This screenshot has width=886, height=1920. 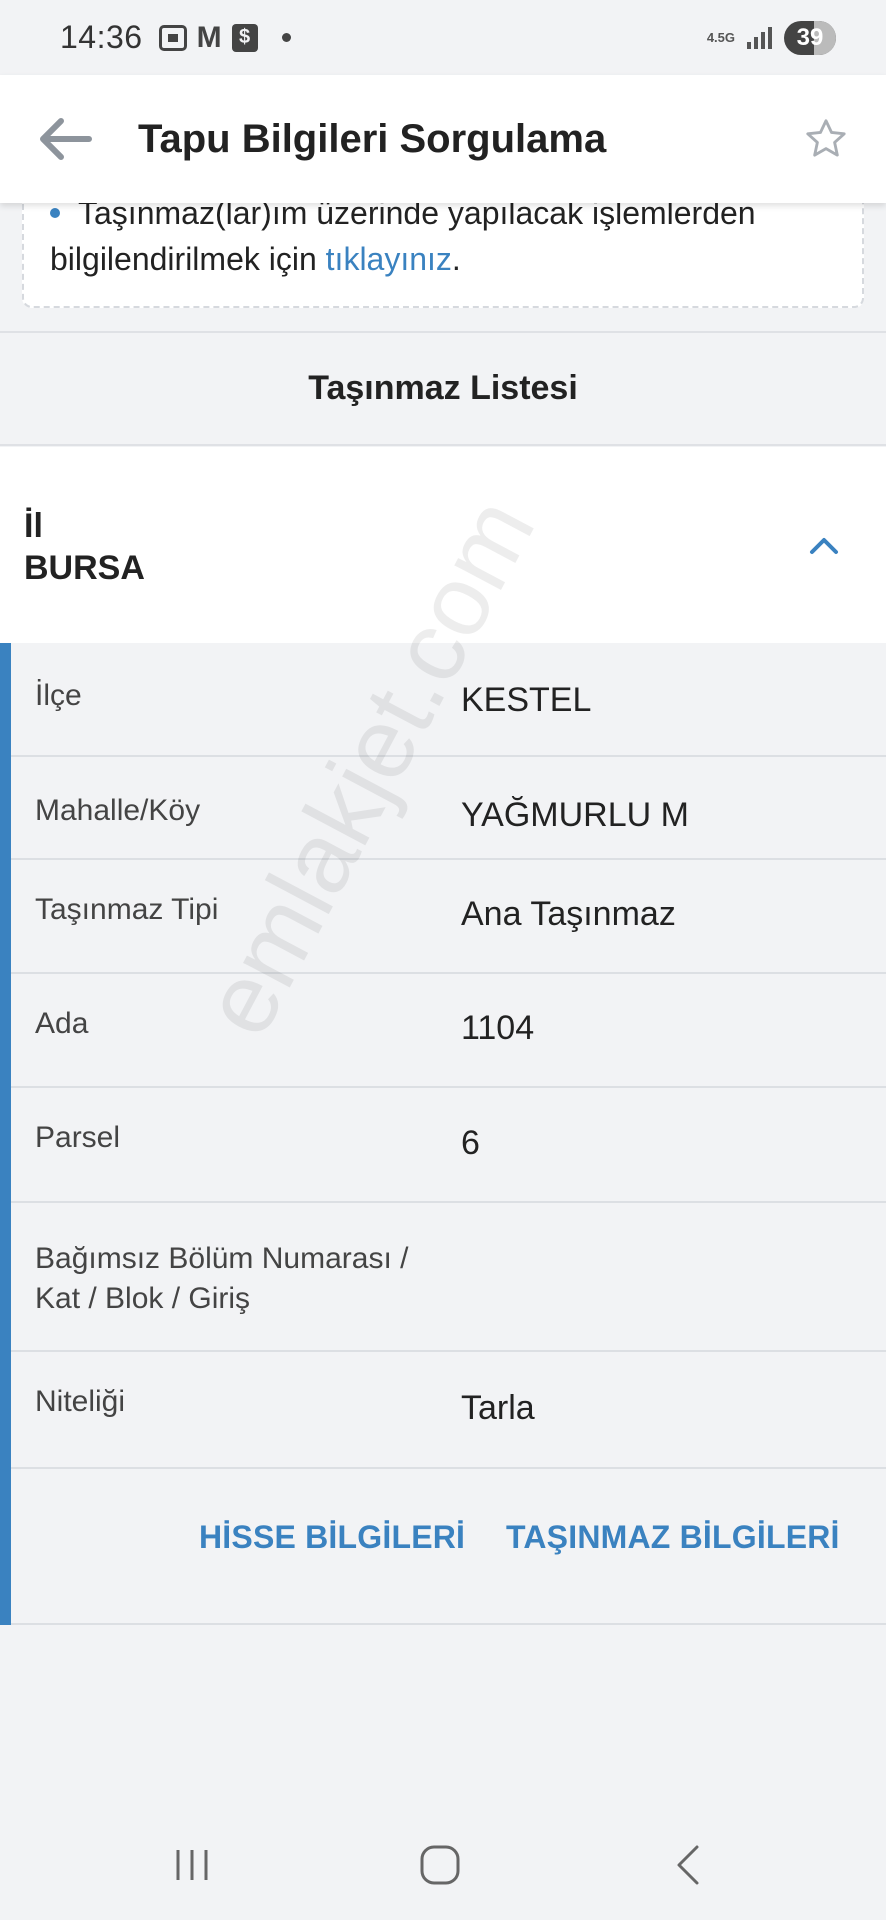 I want to click on favorite-button, so click(x=826, y=139).